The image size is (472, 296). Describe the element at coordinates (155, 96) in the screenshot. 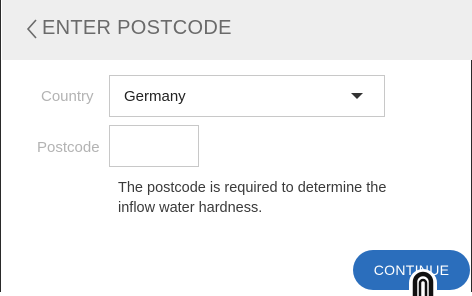

I see `country-select-value: Germany` at that location.